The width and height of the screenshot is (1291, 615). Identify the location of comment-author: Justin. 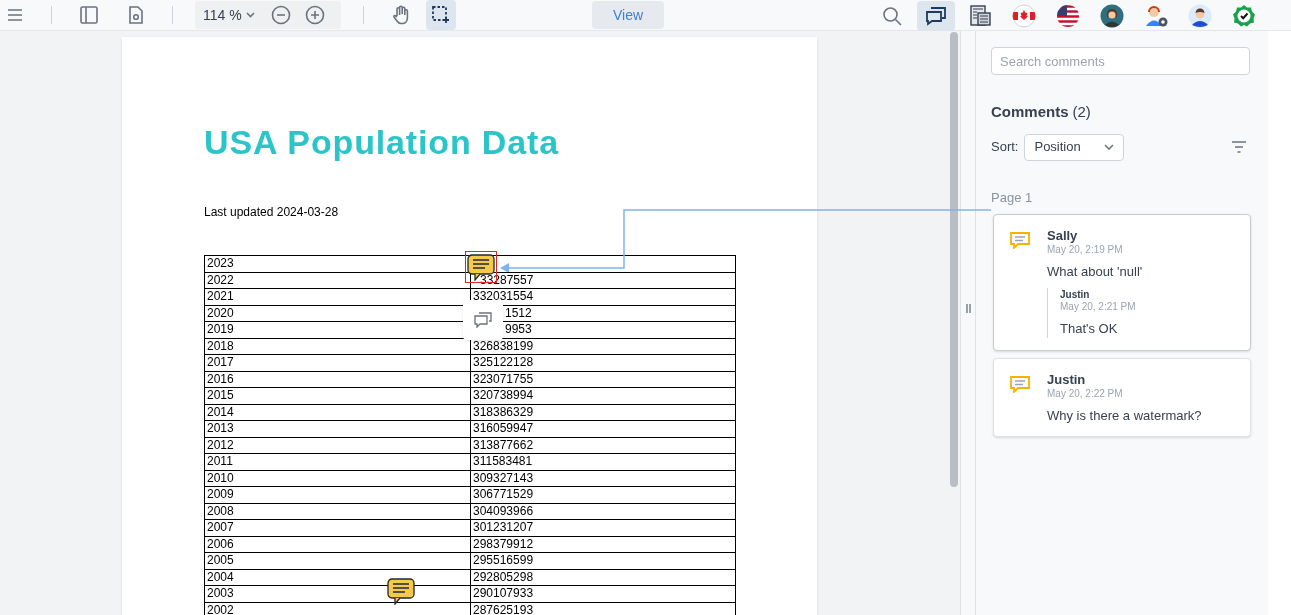
(1067, 380).